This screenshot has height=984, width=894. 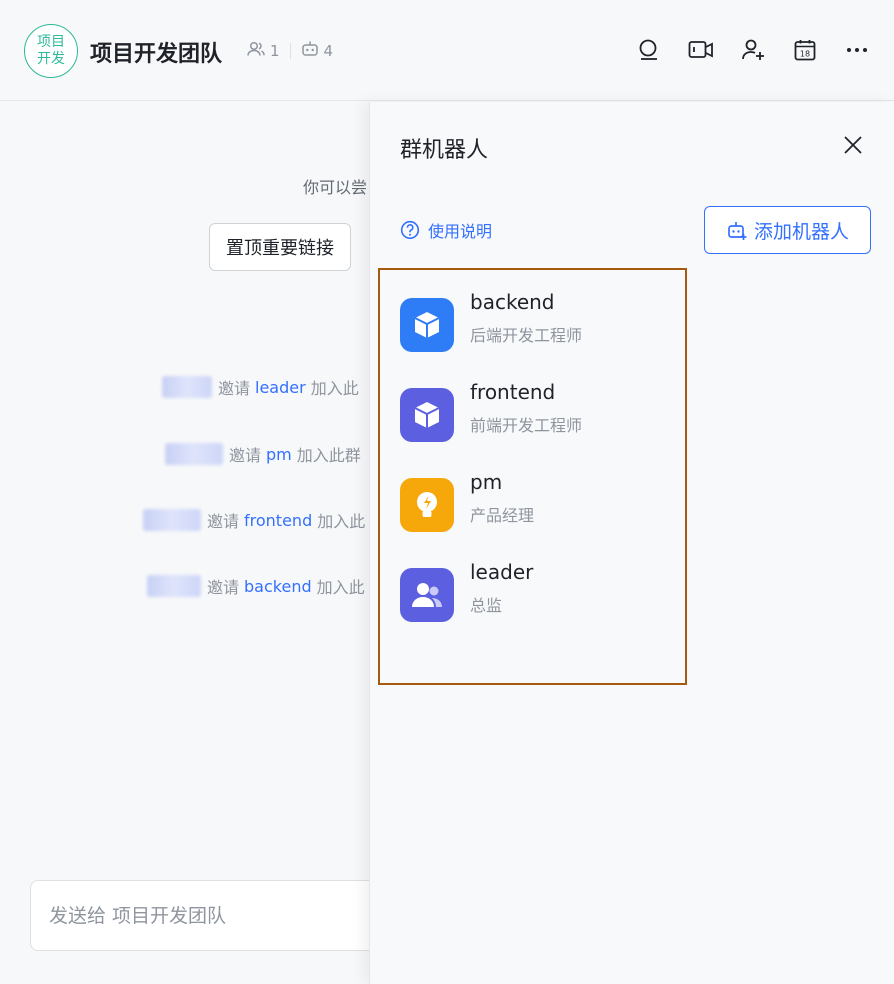 What do you see at coordinates (278, 586) in the screenshot?
I see `invited-bot-link: backend` at bounding box center [278, 586].